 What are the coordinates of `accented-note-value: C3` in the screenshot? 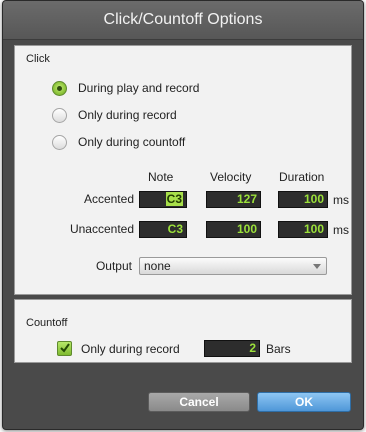 It's located at (174, 199).